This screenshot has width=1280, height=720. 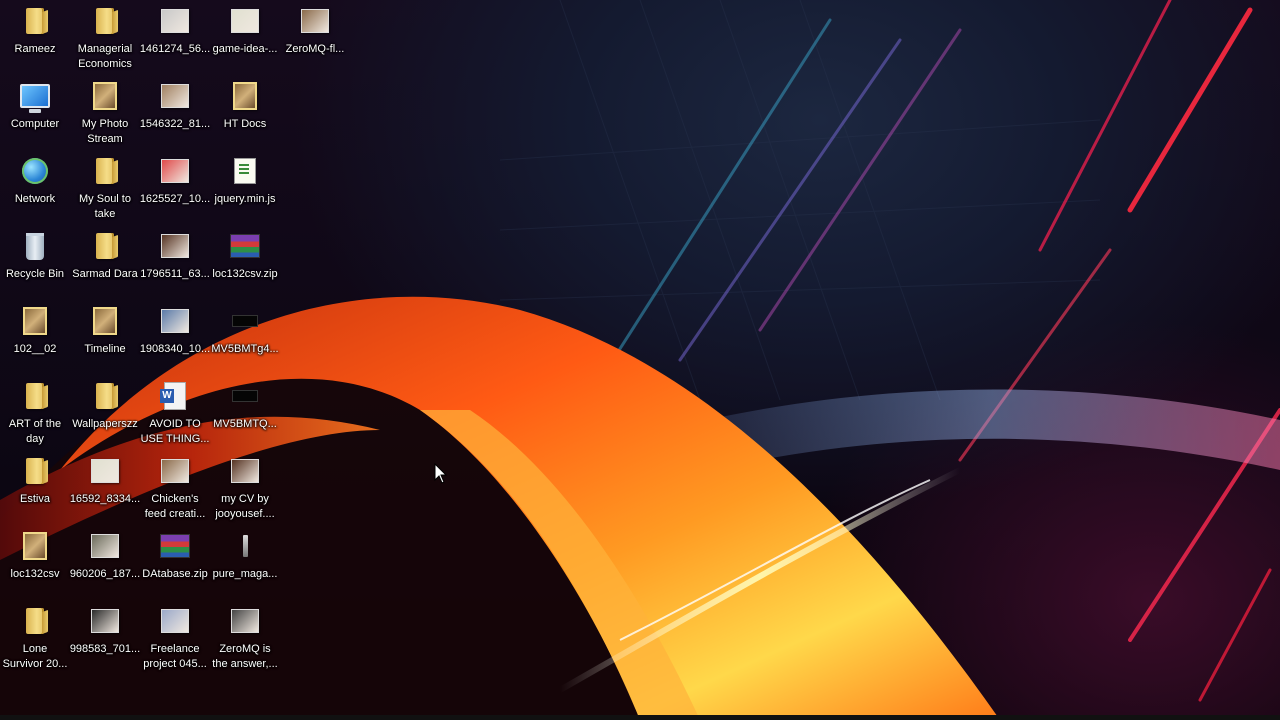 I want to click on desktop-icon-label: Network, so click(x=35, y=199).